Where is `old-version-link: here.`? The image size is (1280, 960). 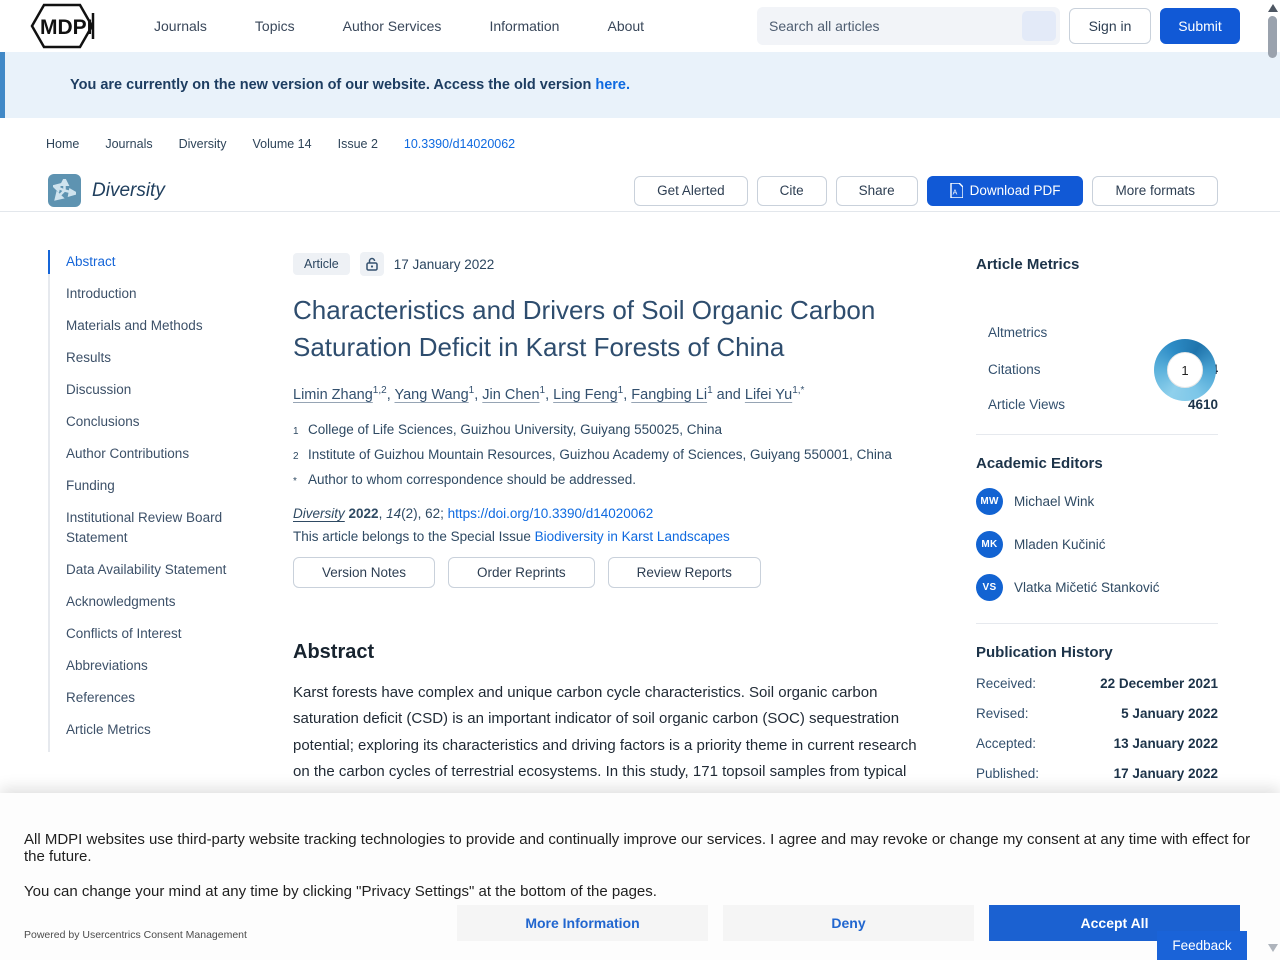 old-version-link: here. is located at coordinates (612, 85).